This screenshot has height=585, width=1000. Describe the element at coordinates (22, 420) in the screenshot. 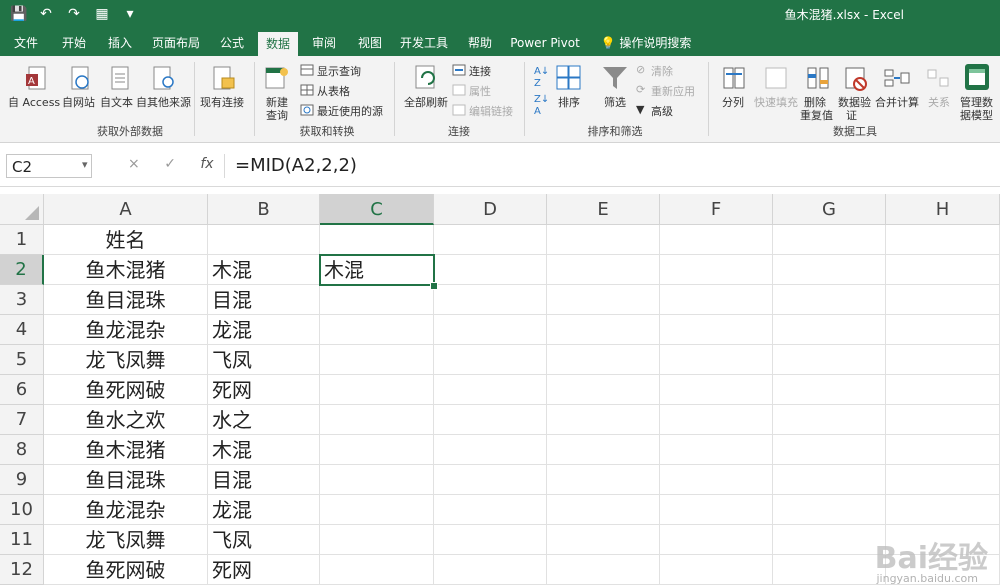

I see `row-header-7: 7` at that location.